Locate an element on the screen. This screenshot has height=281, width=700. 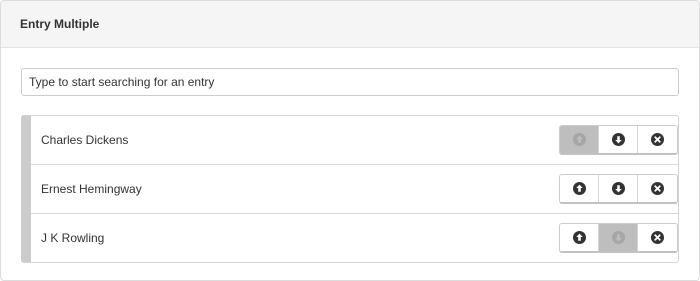
entry-label: J K Rowling is located at coordinates (73, 238).